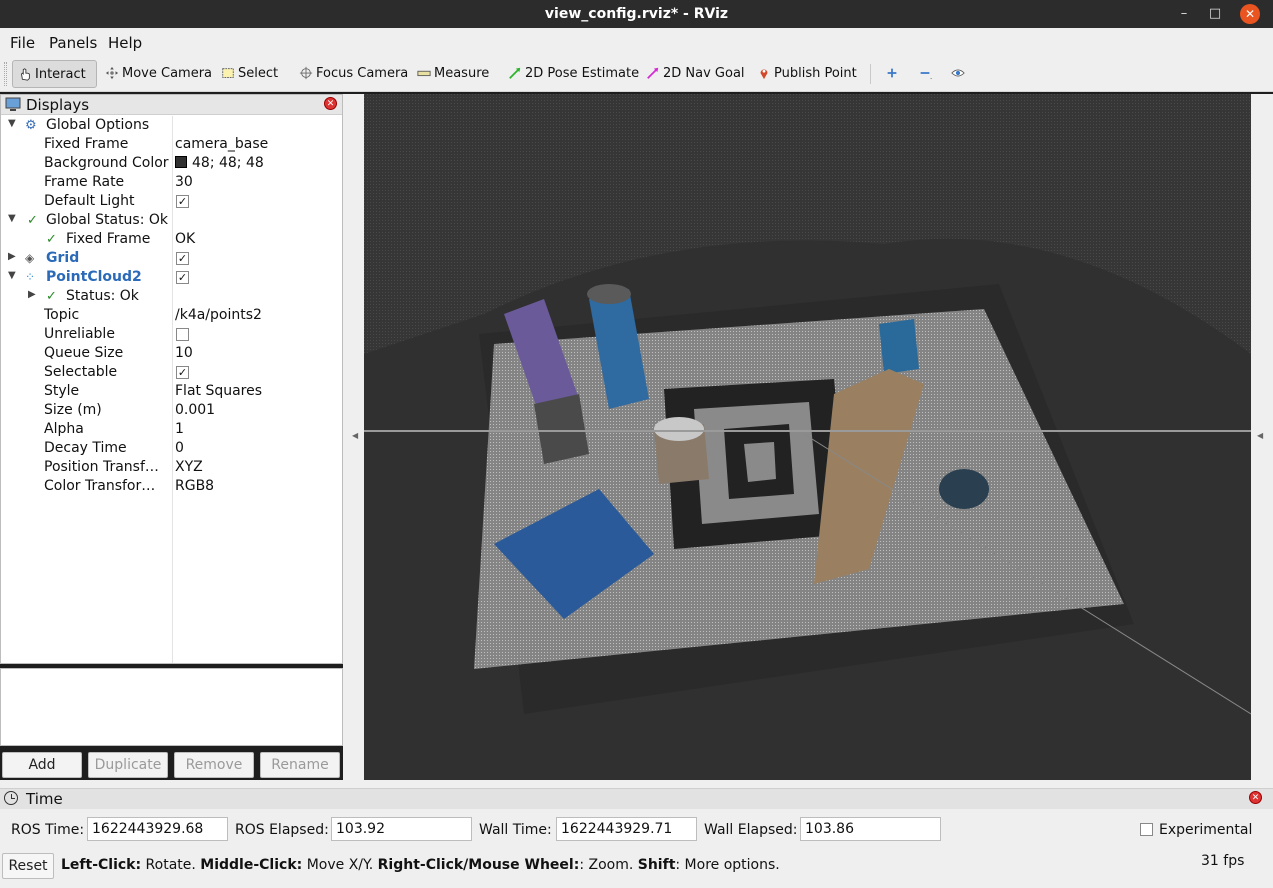 The height and width of the screenshot is (888, 1273). Describe the element at coordinates (171, 201) in the screenshot. I see `tree-row-default-light: Default Light ✓` at that location.